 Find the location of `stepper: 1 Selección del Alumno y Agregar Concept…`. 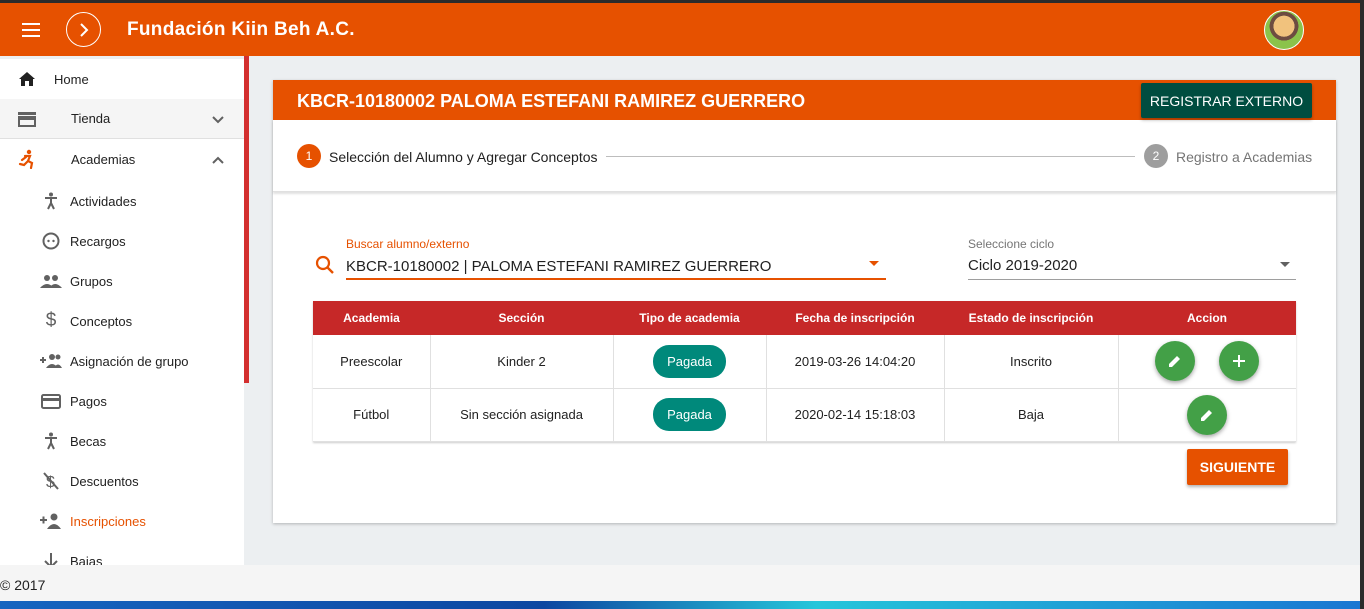

stepper: 1 Selección del Alumno y Agregar Concept… is located at coordinates (804, 156).